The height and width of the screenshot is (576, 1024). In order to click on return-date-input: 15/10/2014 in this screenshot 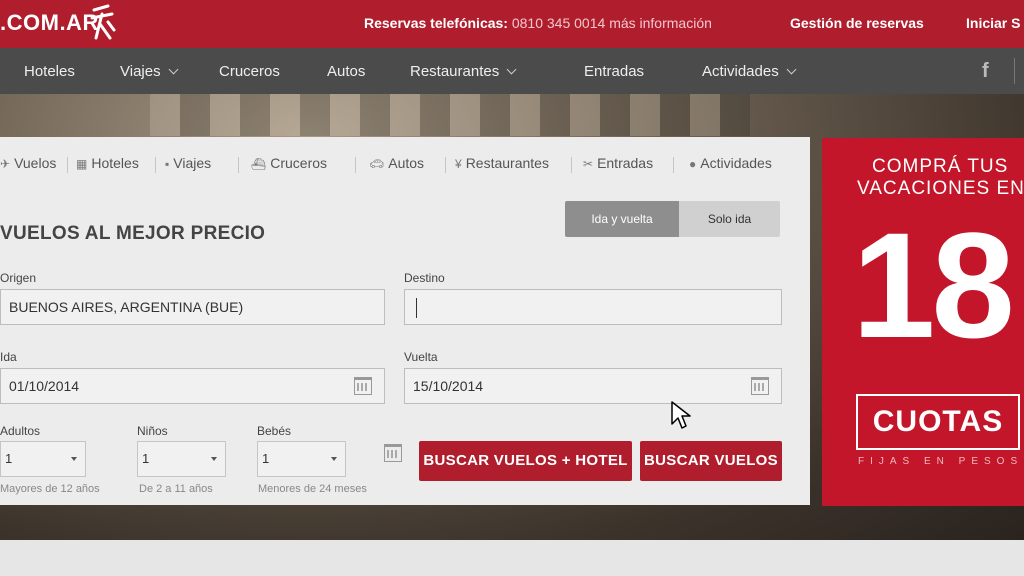, I will do `click(593, 386)`.